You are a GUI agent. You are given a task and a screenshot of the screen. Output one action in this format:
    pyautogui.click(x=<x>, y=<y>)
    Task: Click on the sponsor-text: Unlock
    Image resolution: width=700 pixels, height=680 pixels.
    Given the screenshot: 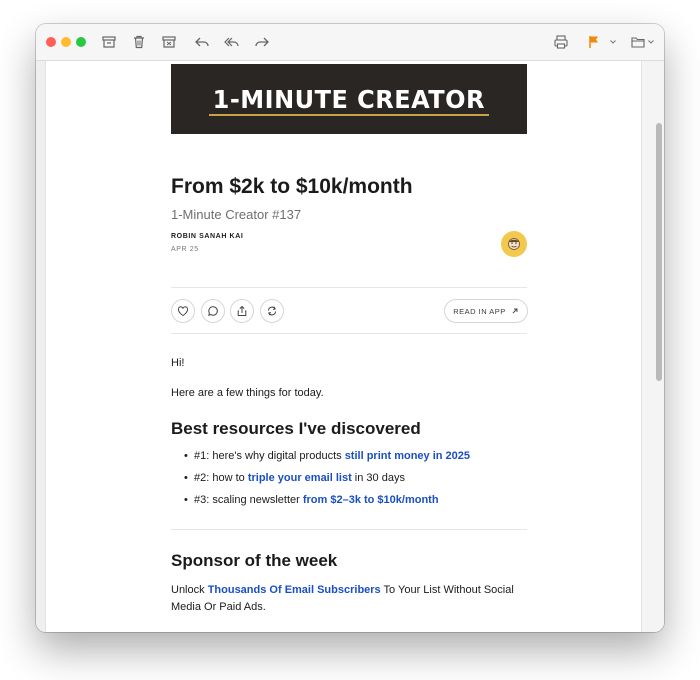 What is the action you would take?
    pyautogui.click(x=189, y=590)
    